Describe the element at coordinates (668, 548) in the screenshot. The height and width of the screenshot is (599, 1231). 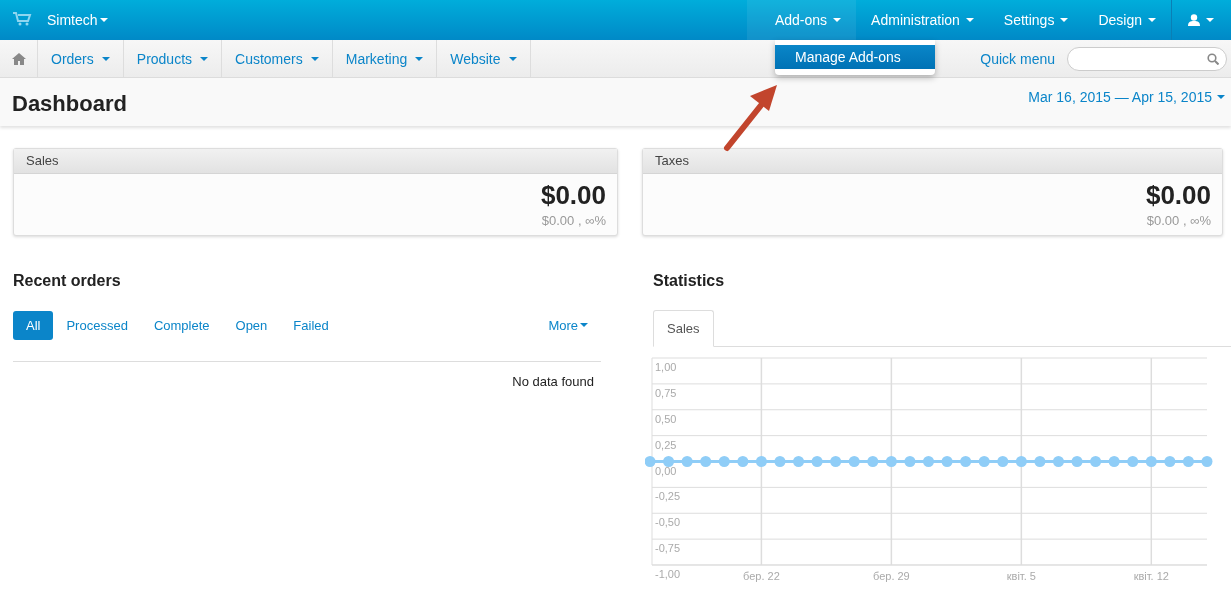
I see `axis-label: -0,75` at that location.